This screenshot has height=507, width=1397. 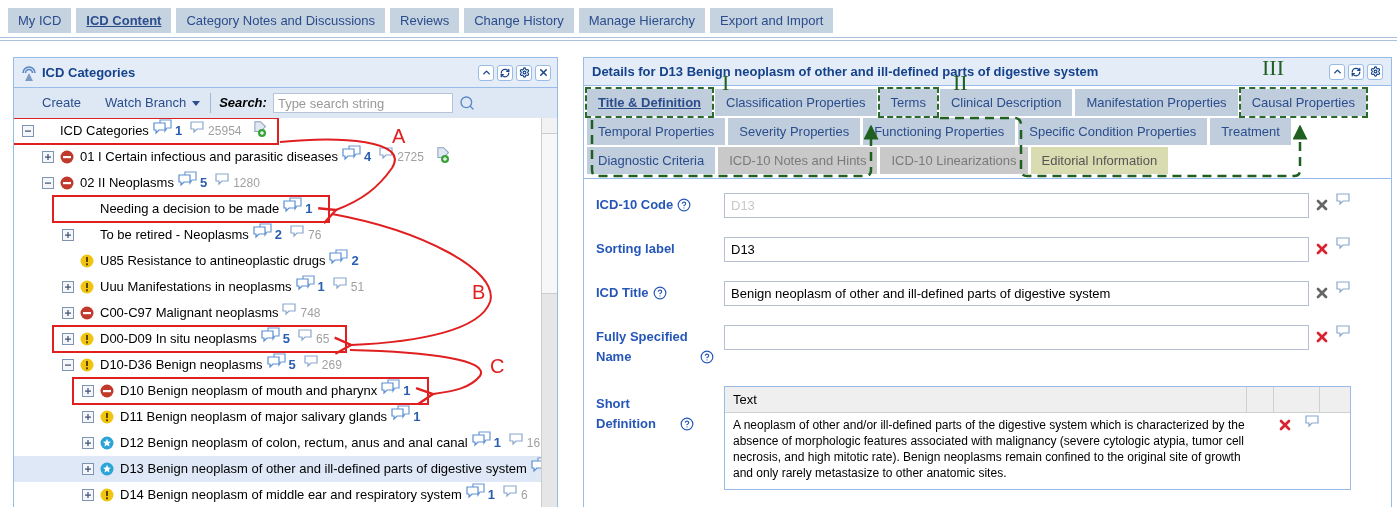 What do you see at coordinates (281, 20) in the screenshot?
I see `nav-tab: Category Notes and Discussions` at bounding box center [281, 20].